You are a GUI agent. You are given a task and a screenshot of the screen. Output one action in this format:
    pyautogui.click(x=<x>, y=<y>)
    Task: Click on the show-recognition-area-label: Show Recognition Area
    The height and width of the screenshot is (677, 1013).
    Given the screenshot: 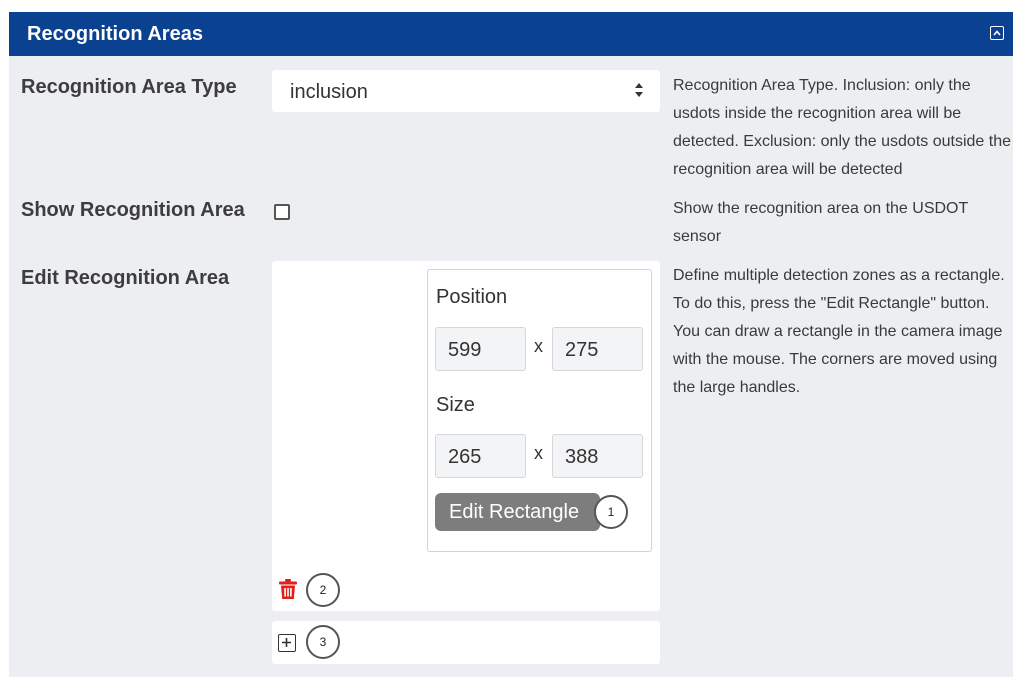 What is the action you would take?
    pyautogui.click(x=133, y=210)
    